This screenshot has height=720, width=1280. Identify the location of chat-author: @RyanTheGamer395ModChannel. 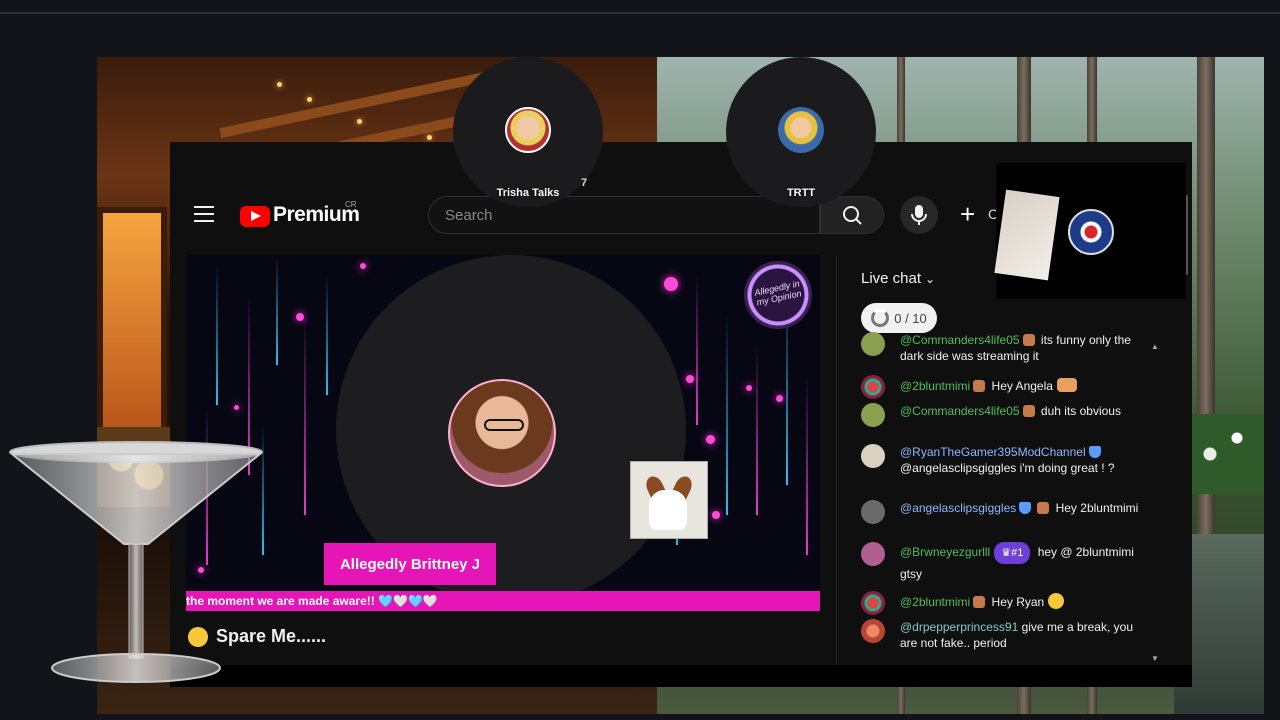
(993, 452).